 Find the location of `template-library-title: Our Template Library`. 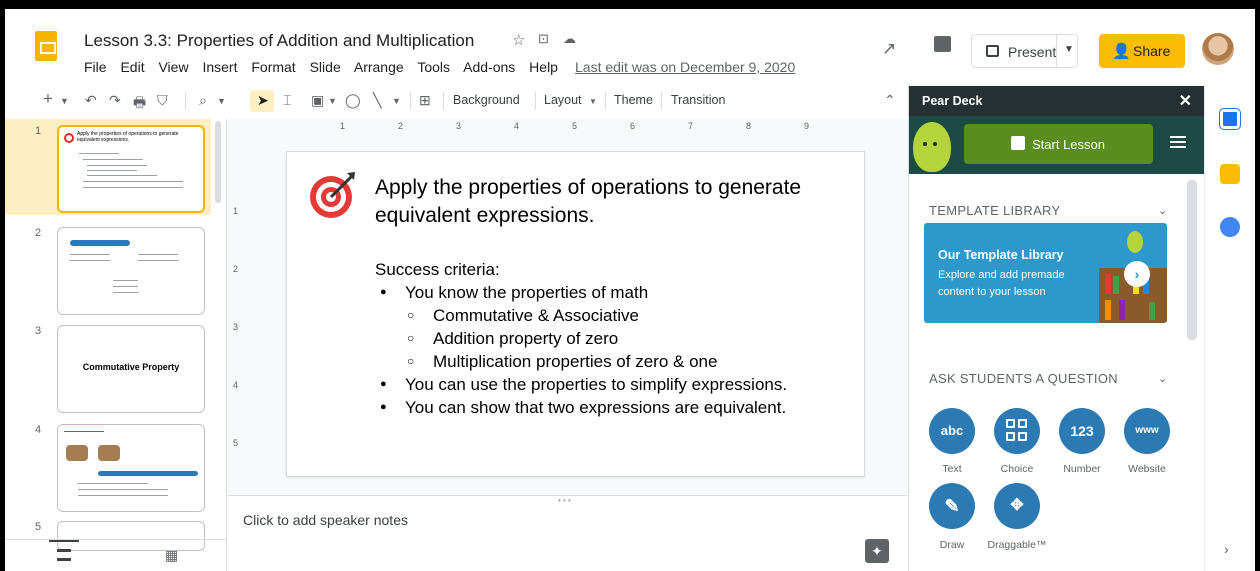

template-library-title: Our Template Library is located at coordinates (1001, 255).